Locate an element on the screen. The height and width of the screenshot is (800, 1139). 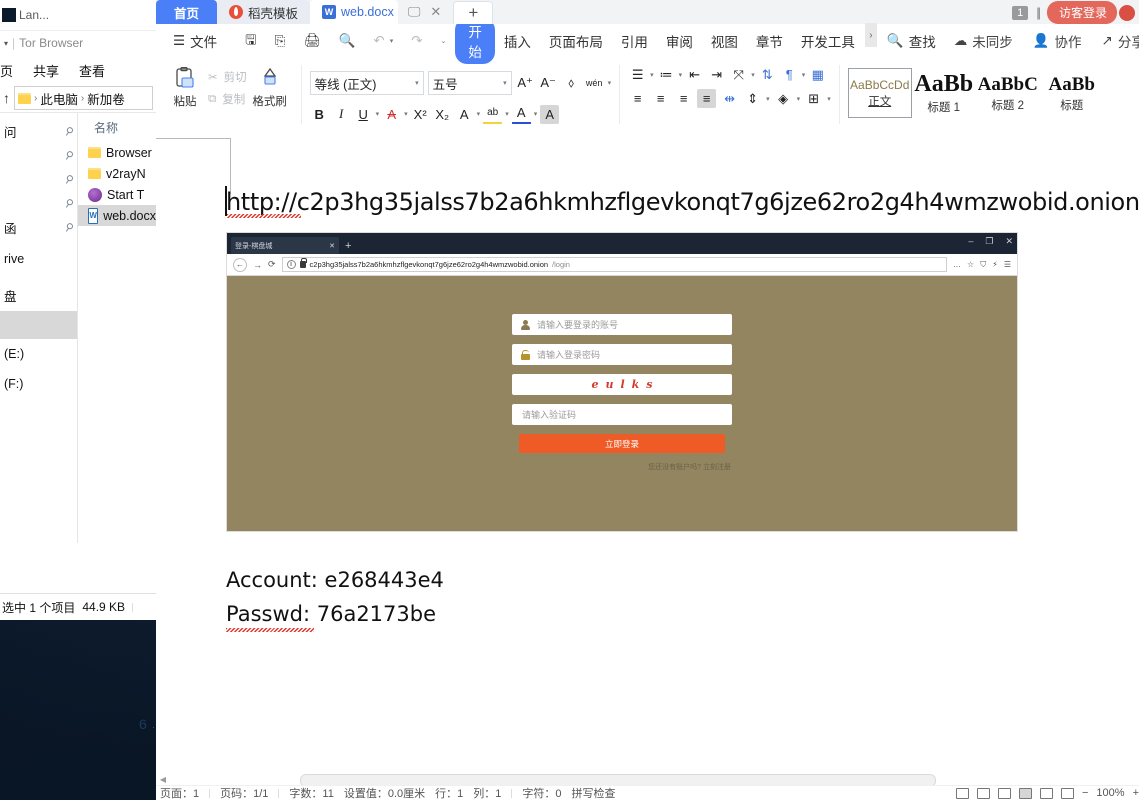
nav-item-3: ⚲ is located at coordinates (38, 203).